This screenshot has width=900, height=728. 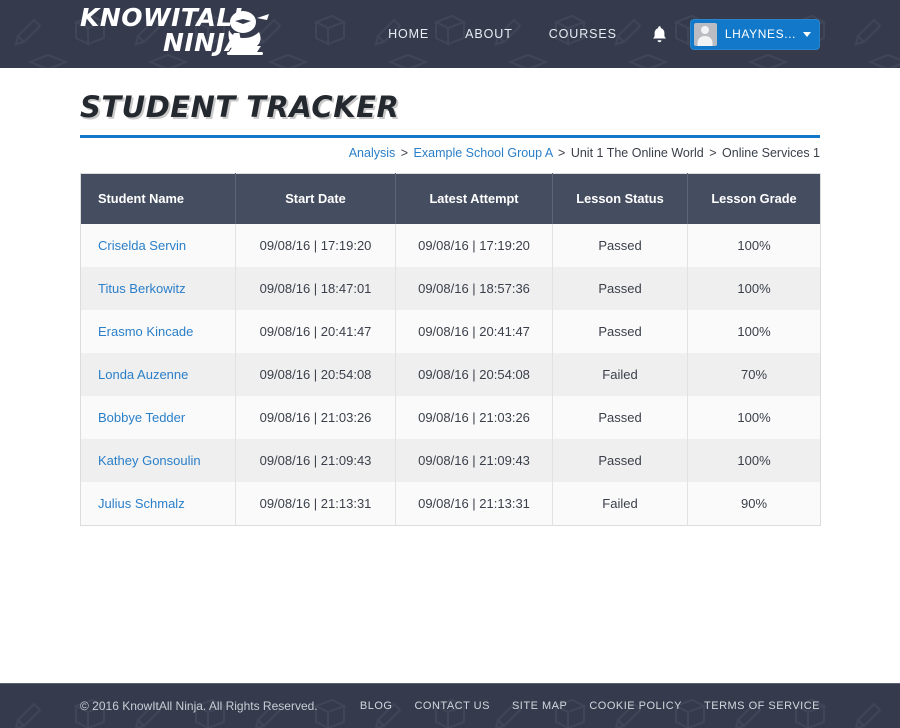 I want to click on cell-start-date: 09/08/16 | 21:09:43, so click(x=315, y=460).